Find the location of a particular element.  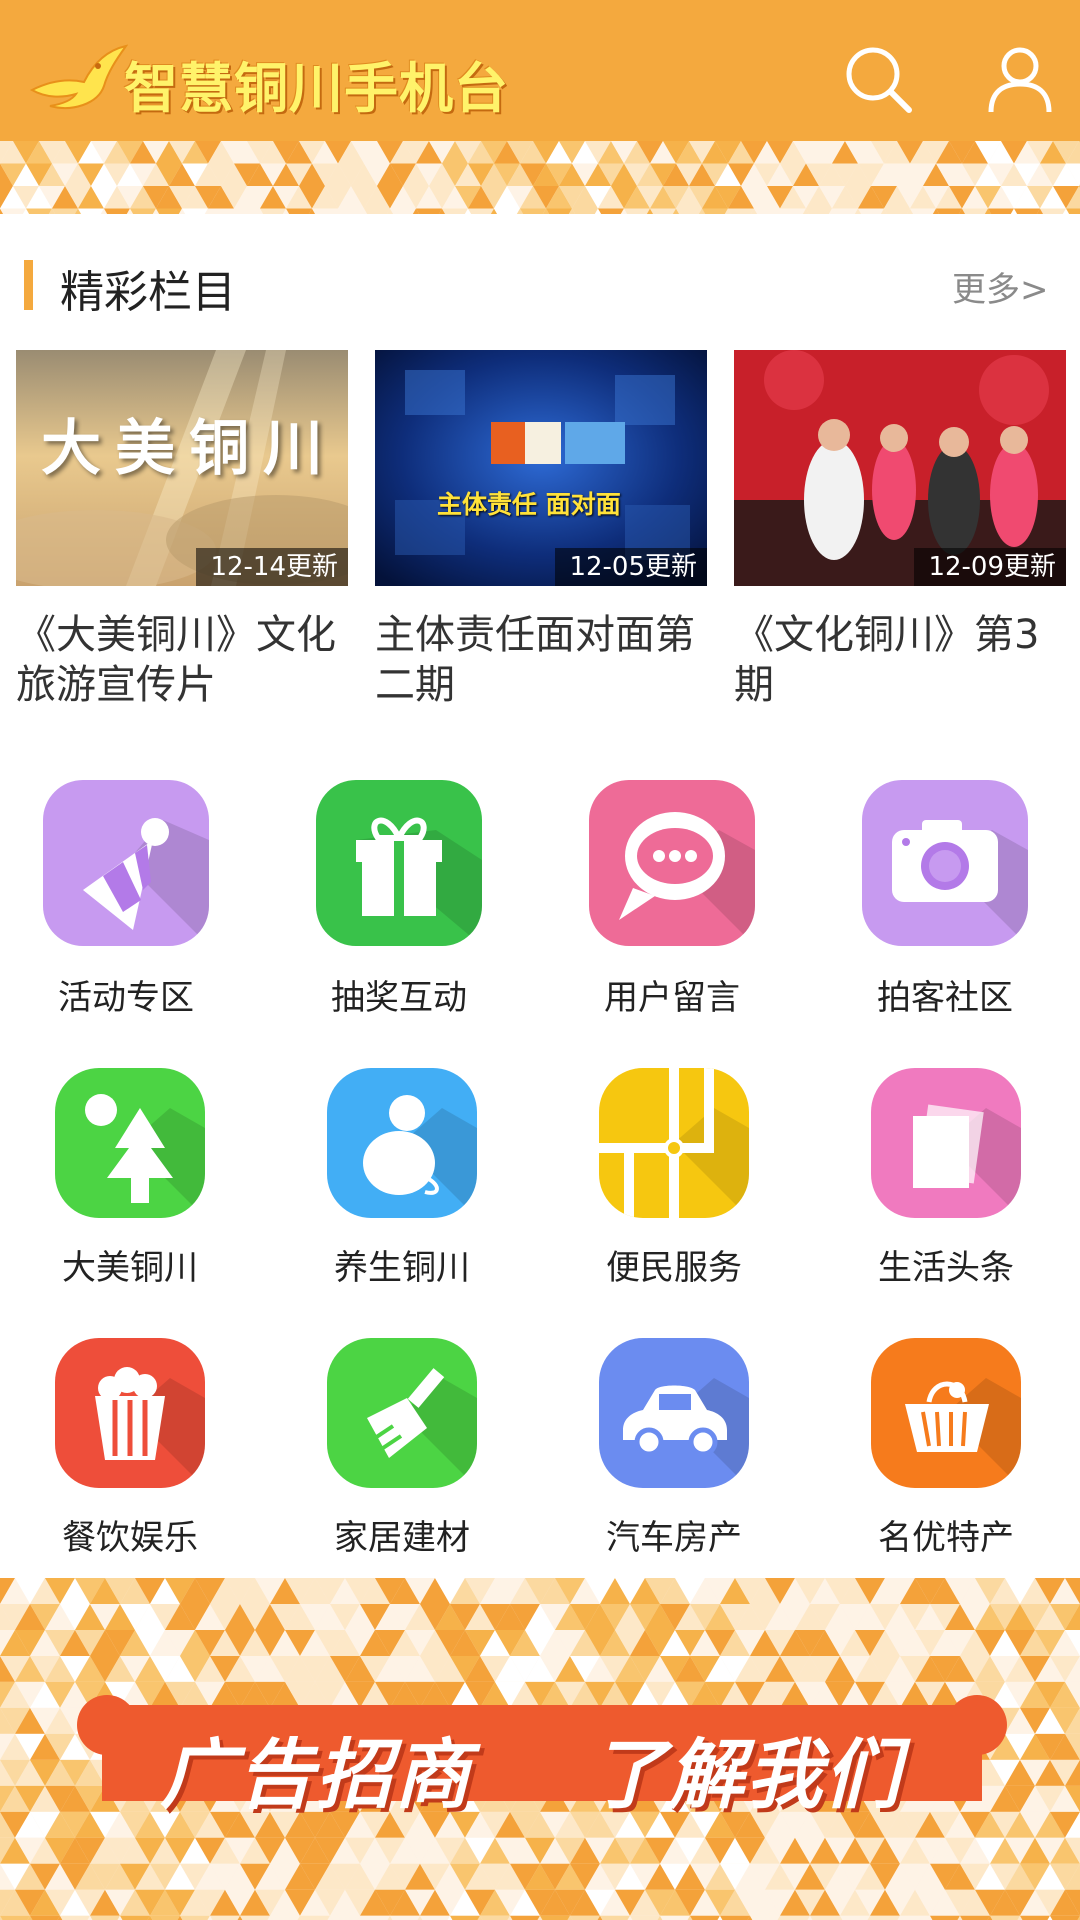

grid-item-label: 名优特产 is located at coordinates (946, 1538).